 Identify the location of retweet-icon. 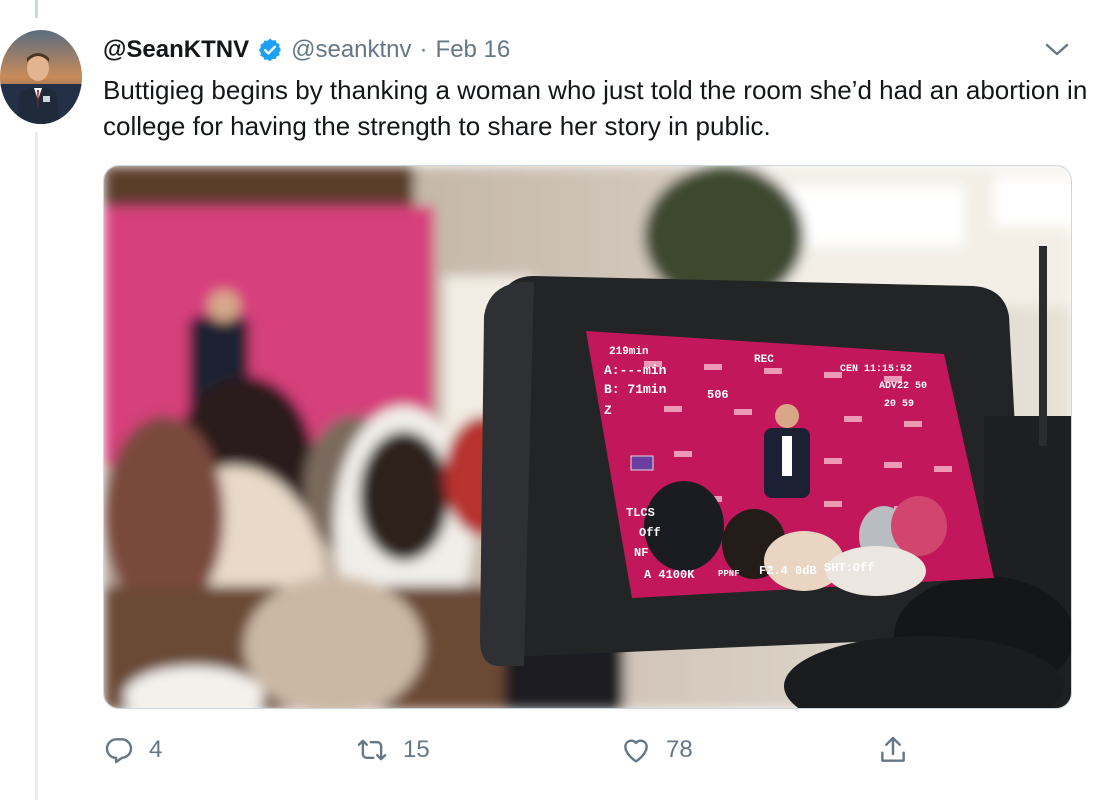
(372, 750).